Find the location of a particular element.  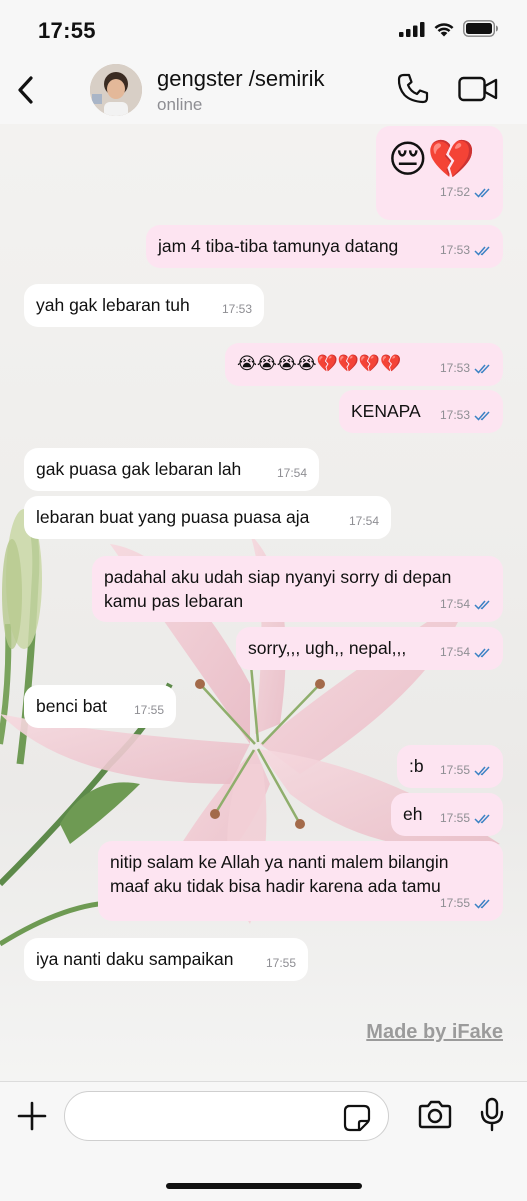

message-text: :b is located at coordinates (416, 766).